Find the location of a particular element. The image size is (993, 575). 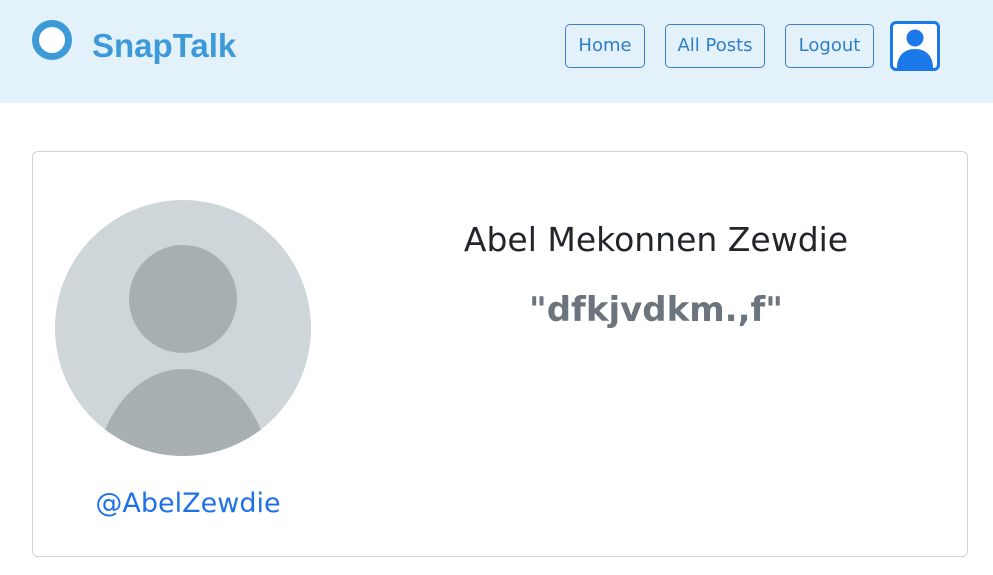

profile-button is located at coordinates (915, 46).